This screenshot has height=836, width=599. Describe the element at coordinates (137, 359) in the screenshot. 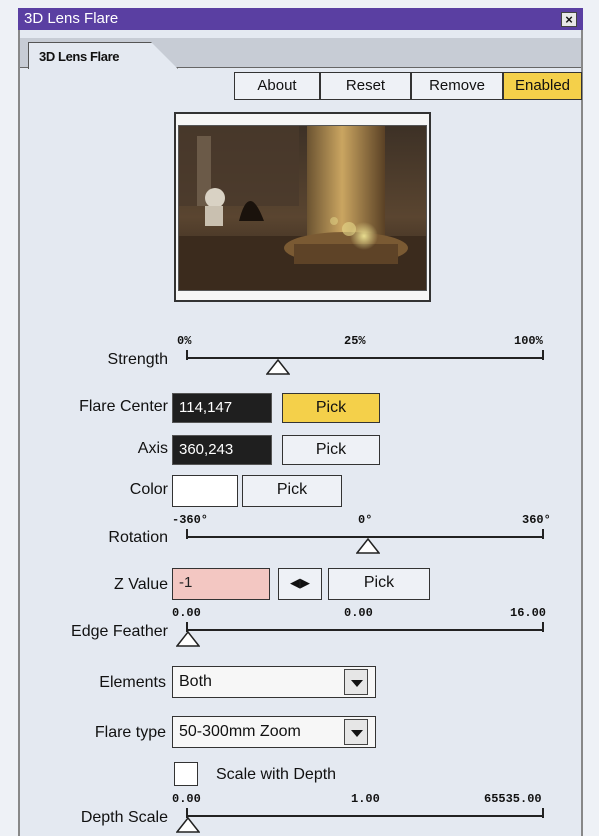

I see `strength-label: Strength` at that location.